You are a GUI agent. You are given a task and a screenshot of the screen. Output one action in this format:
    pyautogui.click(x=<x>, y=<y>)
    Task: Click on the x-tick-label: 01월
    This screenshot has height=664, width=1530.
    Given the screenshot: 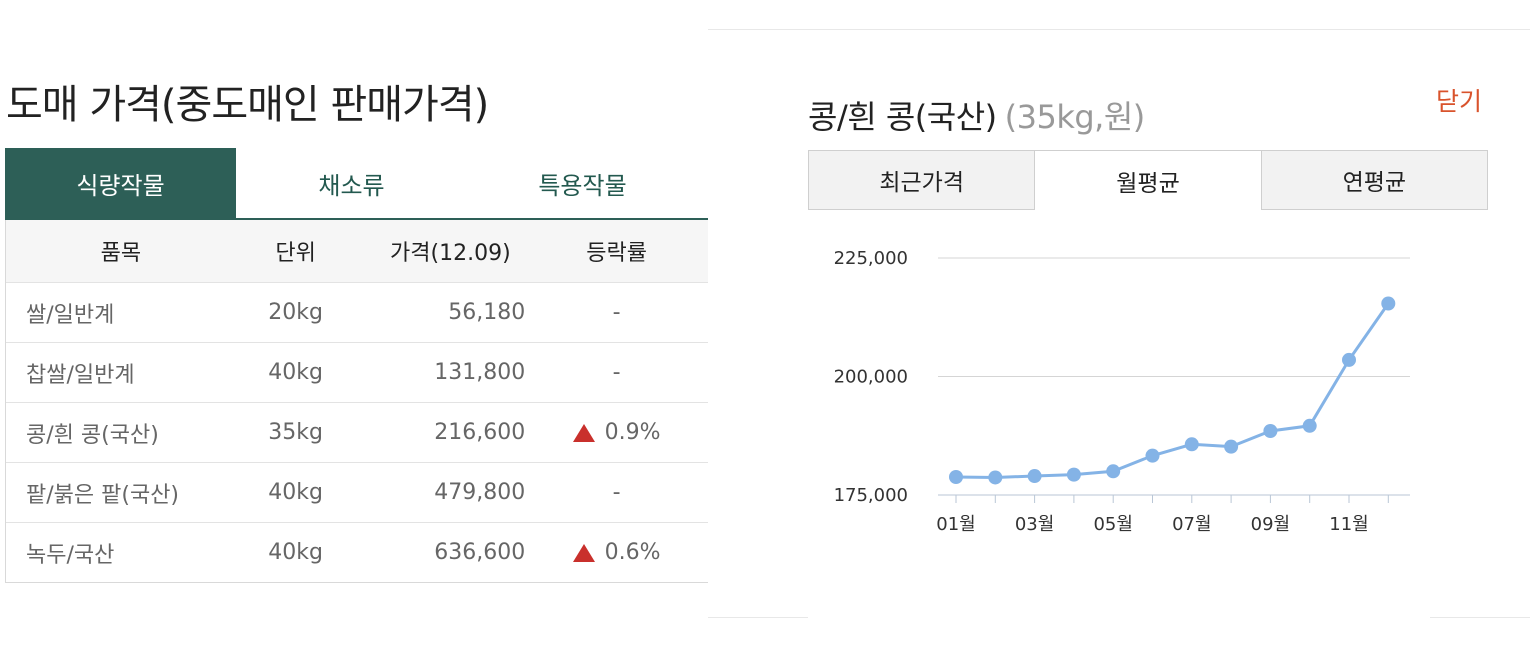 What is the action you would take?
    pyautogui.click(x=955, y=524)
    